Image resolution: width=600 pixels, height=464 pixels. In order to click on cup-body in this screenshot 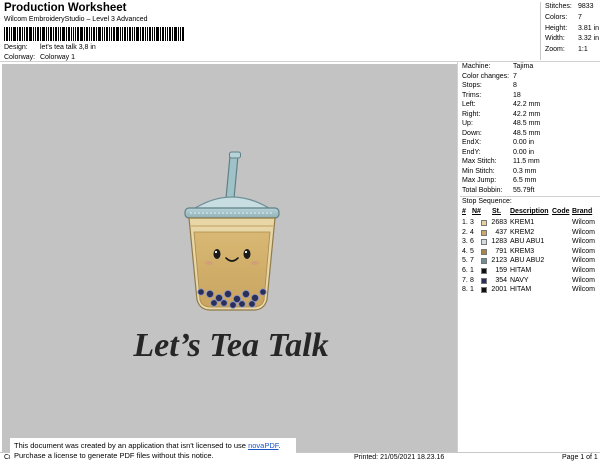, I will do `click(232, 264)`.